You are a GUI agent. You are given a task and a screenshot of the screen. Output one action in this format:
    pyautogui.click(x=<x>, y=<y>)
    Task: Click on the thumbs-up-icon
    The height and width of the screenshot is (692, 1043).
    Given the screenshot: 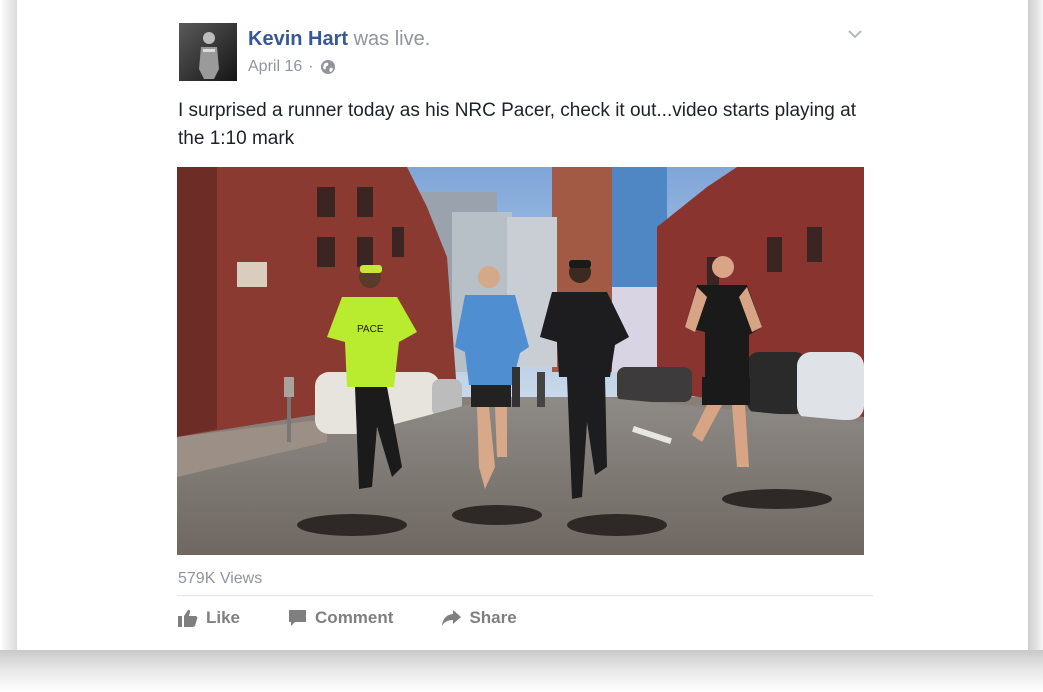 What is the action you would take?
    pyautogui.click(x=188, y=618)
    